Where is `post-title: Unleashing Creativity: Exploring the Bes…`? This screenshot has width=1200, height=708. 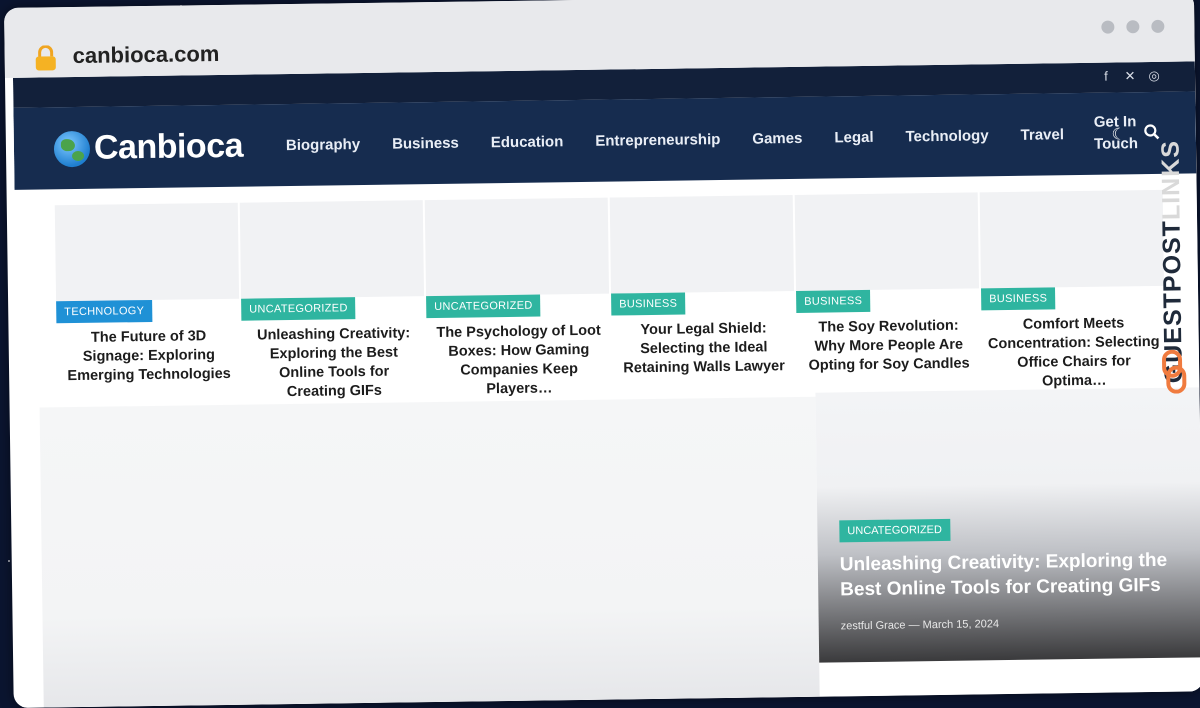
post-title: Unleashing Creativity: Exploring the Bes… is located at coordinates (333, 363).